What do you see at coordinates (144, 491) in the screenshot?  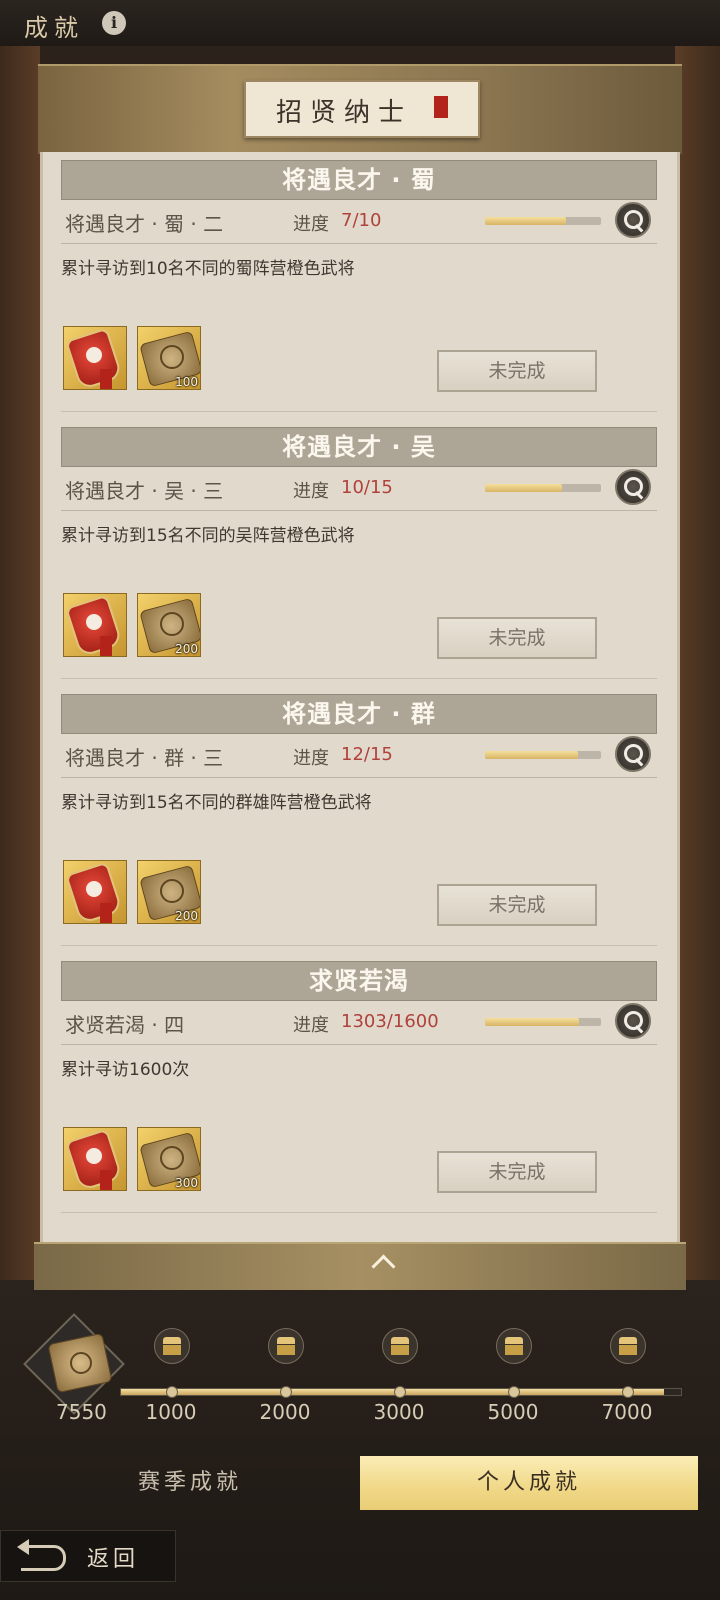 I see `card-subtitle: 将遇良才 · 吴 · 三` at bounding box center [144, 491].